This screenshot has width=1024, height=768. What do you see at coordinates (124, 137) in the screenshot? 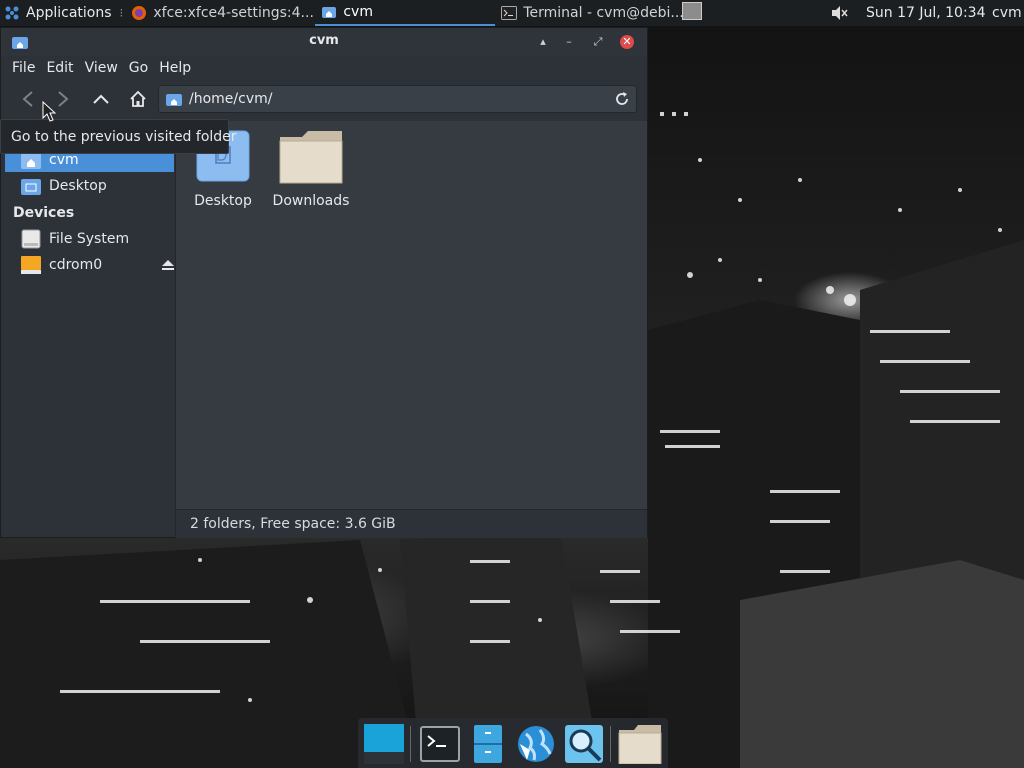
I see `tooltip-text: Go to the previous visited folder` at bounding box center [124, 137].